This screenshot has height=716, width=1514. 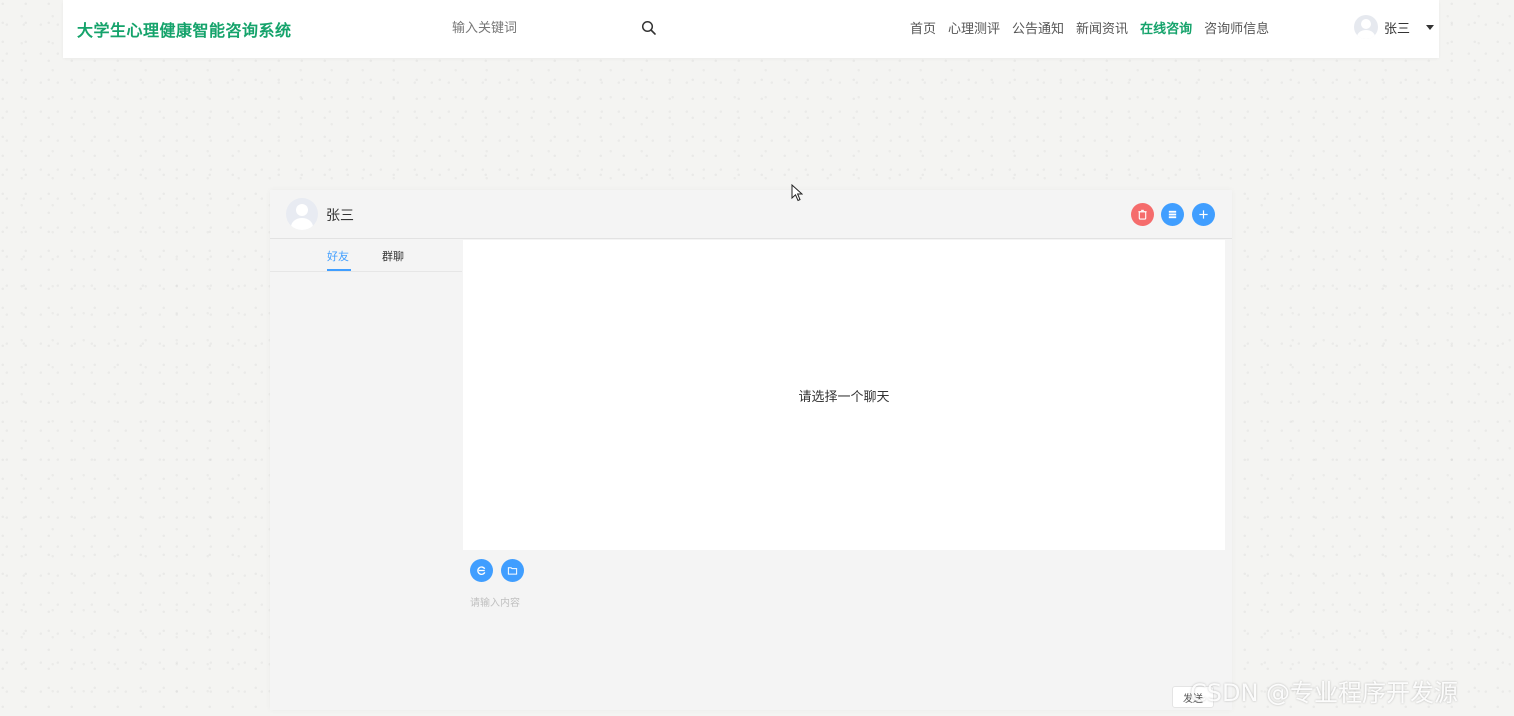 I want to click on search-input, so click(x=538, y=28).